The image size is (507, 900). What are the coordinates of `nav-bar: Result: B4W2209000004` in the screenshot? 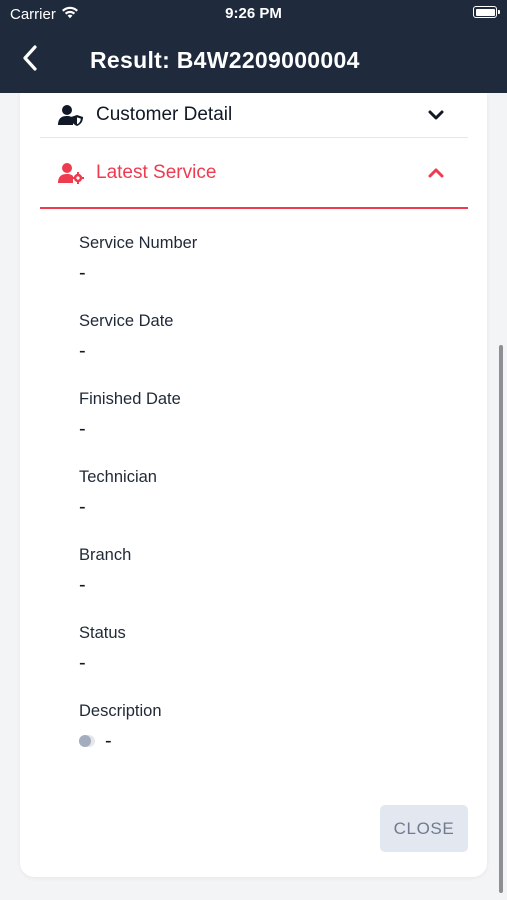 It's located at (253, 60).